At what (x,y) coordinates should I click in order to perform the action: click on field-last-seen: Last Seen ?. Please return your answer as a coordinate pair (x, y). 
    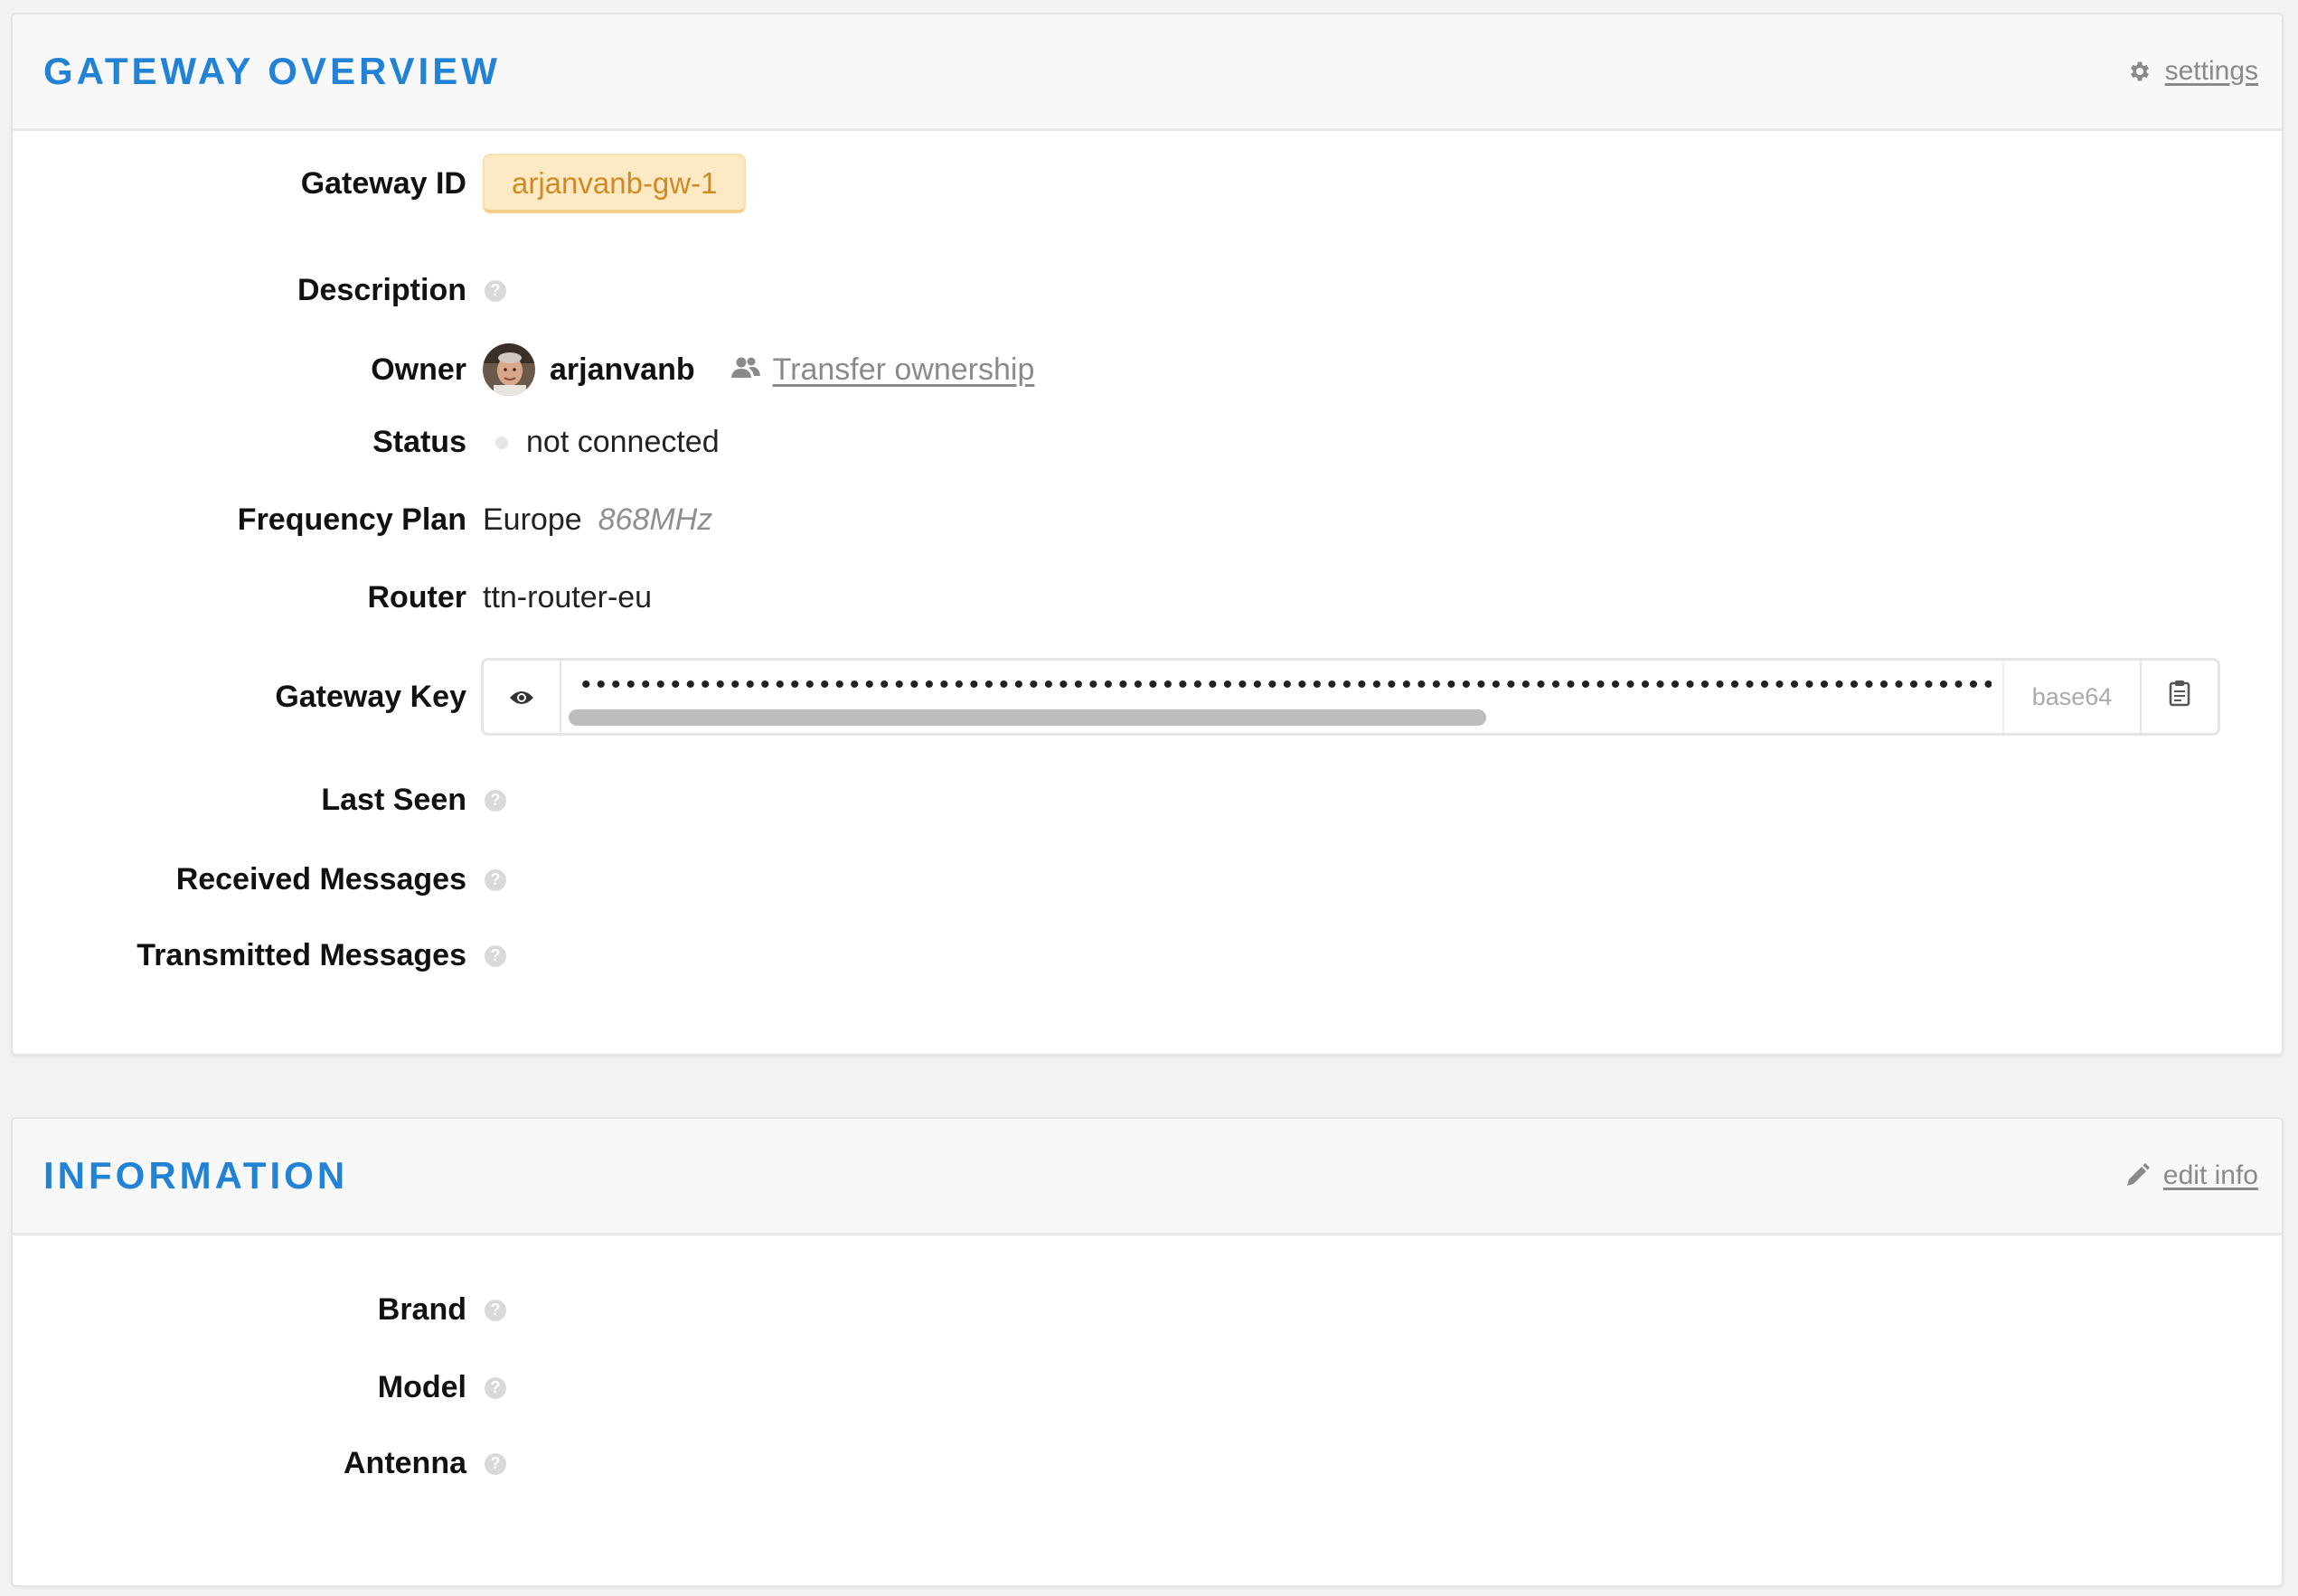
    Looking at the image, I should click on (1147, 800).